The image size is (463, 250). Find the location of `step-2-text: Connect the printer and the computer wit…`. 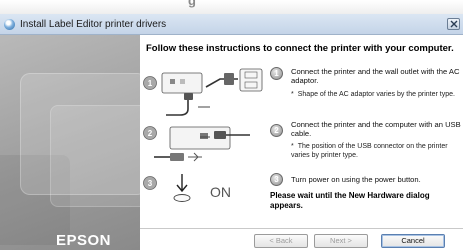

step-2-text: Connect the printer and the computer wit… is located at coordinates (376, 129).